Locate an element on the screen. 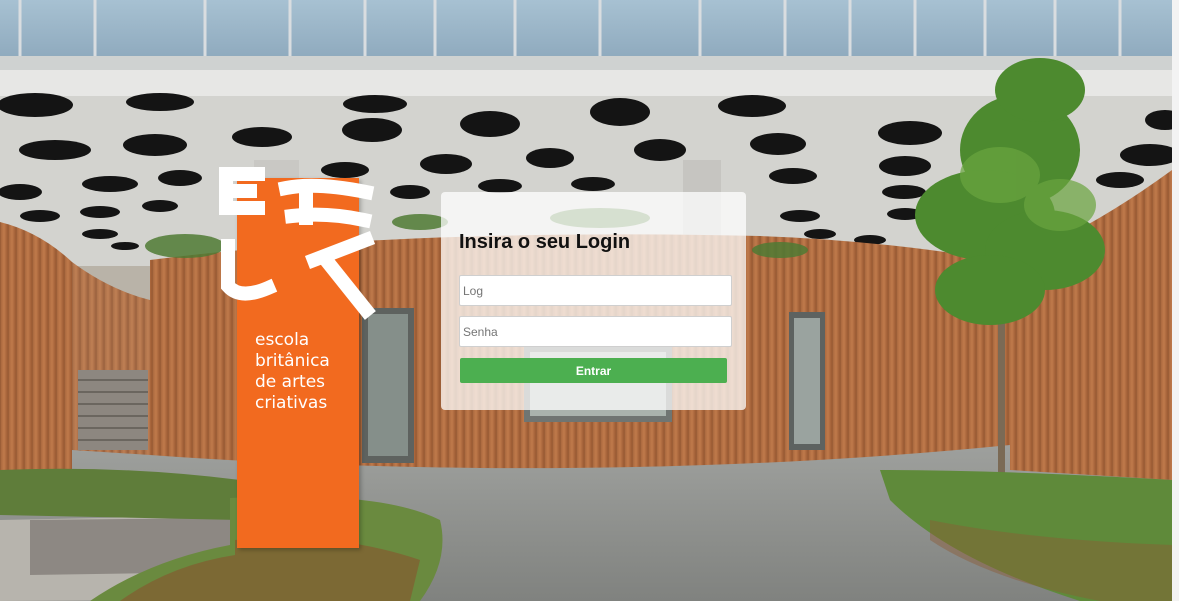  login-title: Insira o seu Login is located at coordinates (545, 242).